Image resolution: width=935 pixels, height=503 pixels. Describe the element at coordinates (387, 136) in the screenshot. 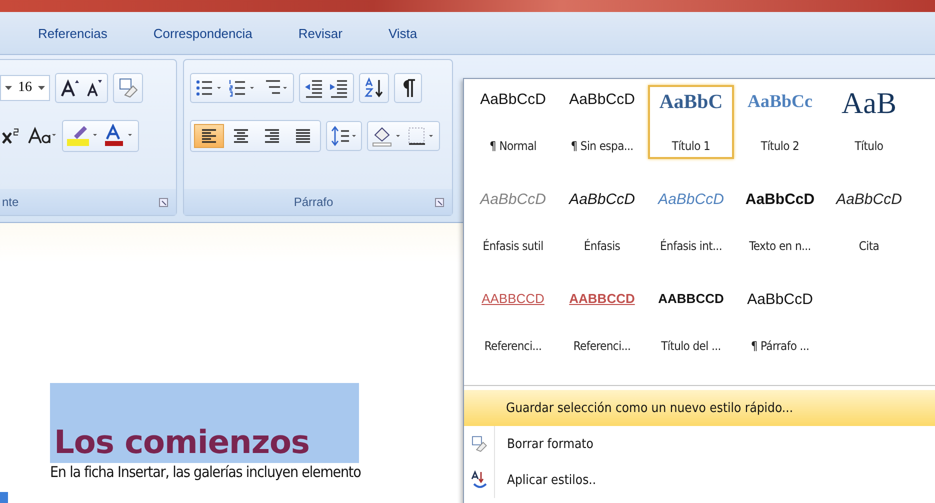

I see `paint-bucket-icon` at that location.